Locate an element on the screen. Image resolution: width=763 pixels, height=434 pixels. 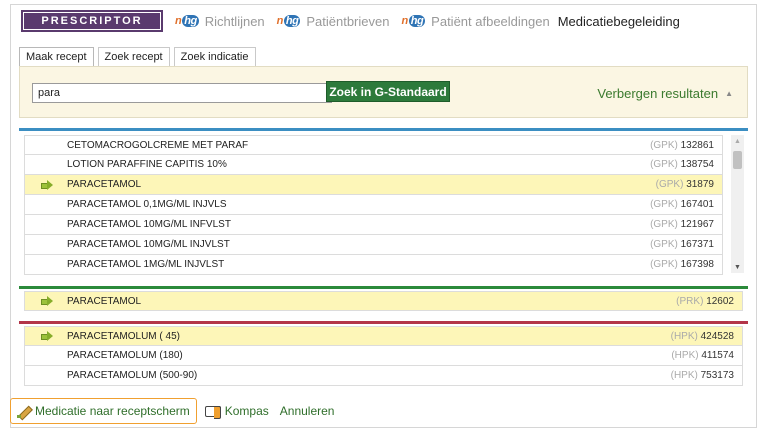
nav-link-label: Patiëntbrieven is located at coordinates (348, 21).